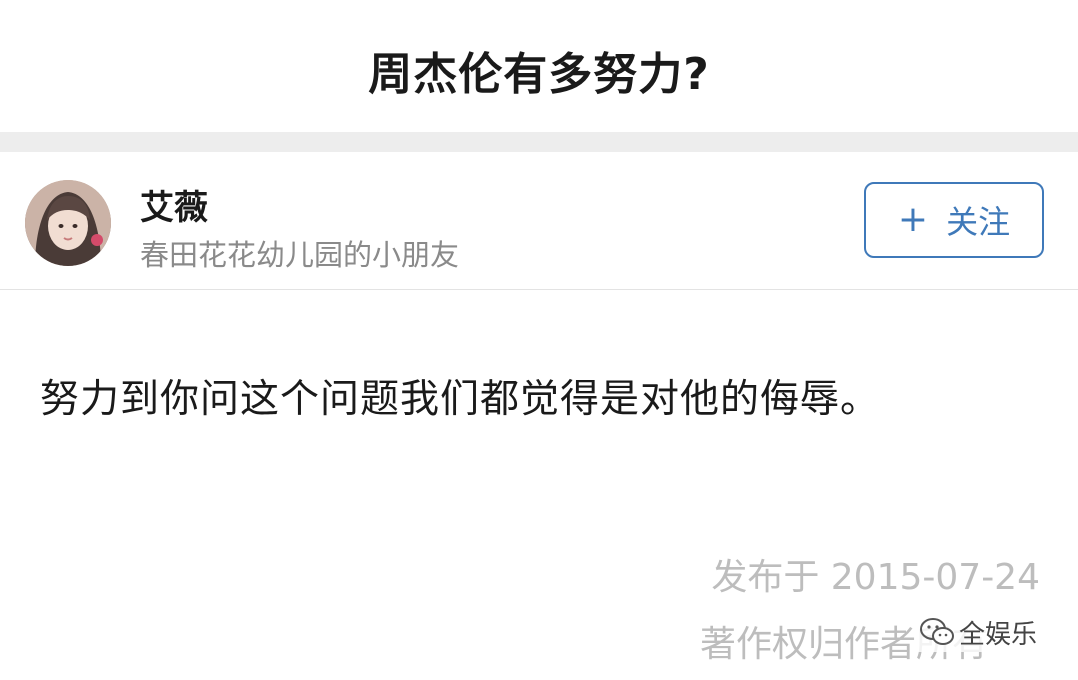 The height and width of the screenshot is (680, 1078). Describe the element at coordinates (460, 399) in the screenshot. I see `answer-text: 努力到你问这个问题我们都觉得是对他的侮辱。` at that location.